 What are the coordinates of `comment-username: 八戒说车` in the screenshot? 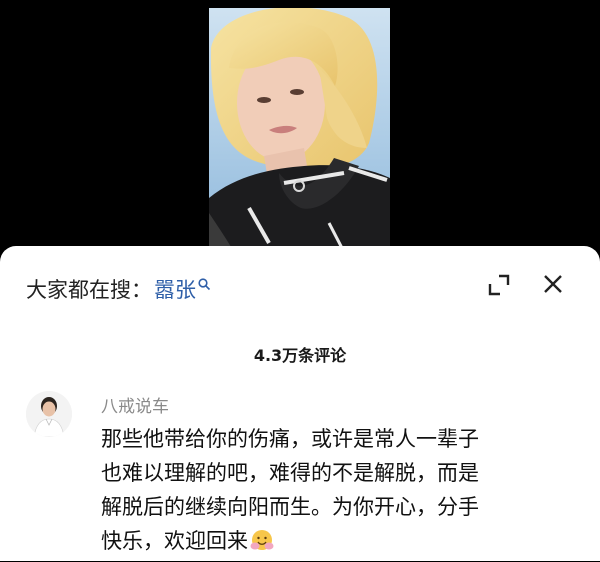 It's located at (135, 404).